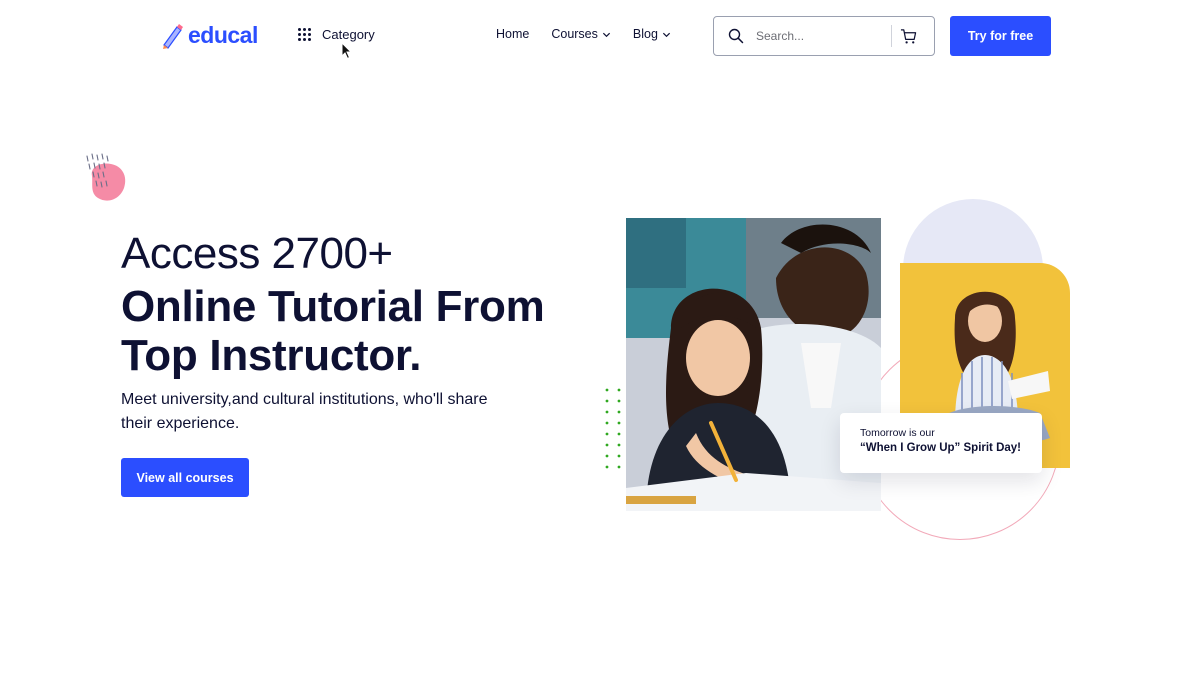  What do you see at coordinates (613, 428) in the screenshot?
I see `decorative-dots` at bounding box center [613, 428].